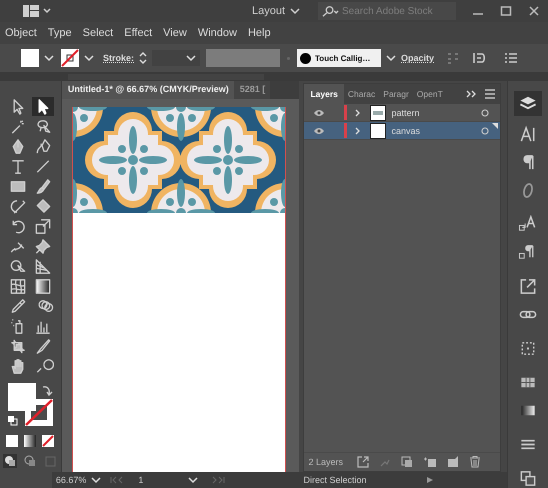  I want to click on fill-swatch, so click(30, 58).